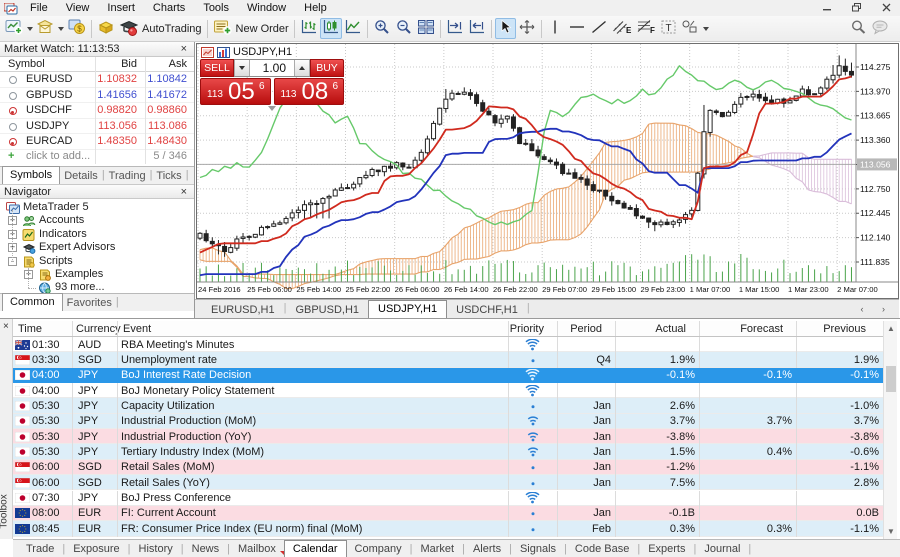  Describe the element at coordinates (891, 531) in the screenshot. I see `scroll-down-icon: ▼` at that location.